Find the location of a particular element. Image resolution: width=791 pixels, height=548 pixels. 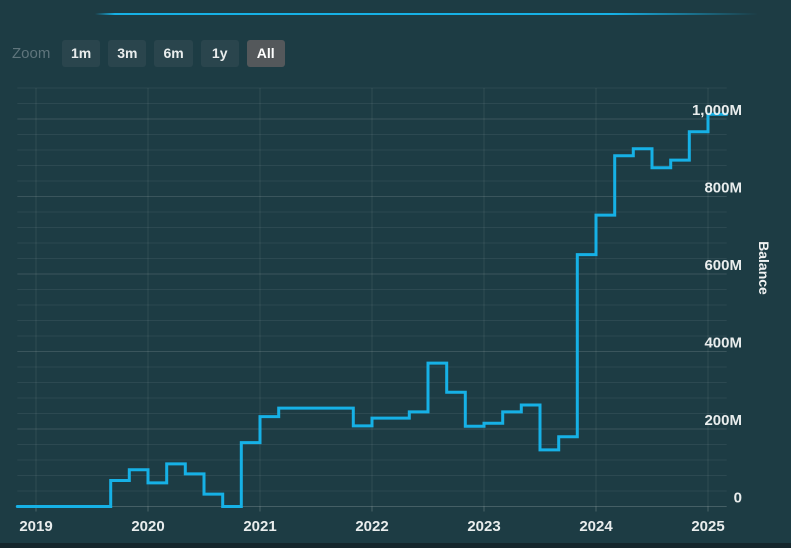

x-axis-label: 2021 is located at coordinates (259, 526).